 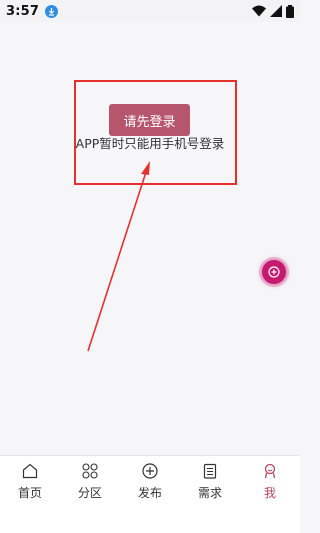 I want to click on bottom-tab-bar: 首页 分区 发布 需求 我, so click(x=150, y=494).